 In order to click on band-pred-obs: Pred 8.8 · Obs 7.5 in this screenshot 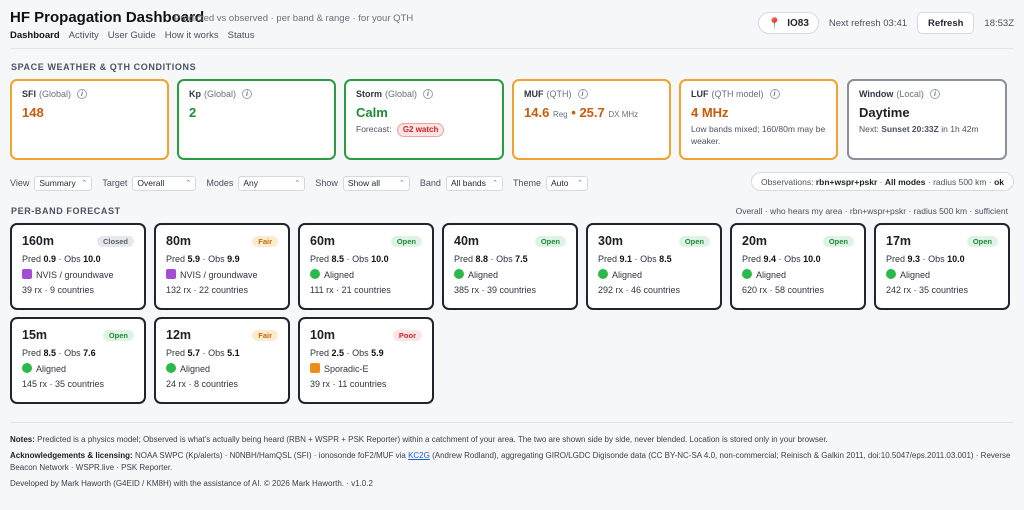, I will do `click(491, 259)`.